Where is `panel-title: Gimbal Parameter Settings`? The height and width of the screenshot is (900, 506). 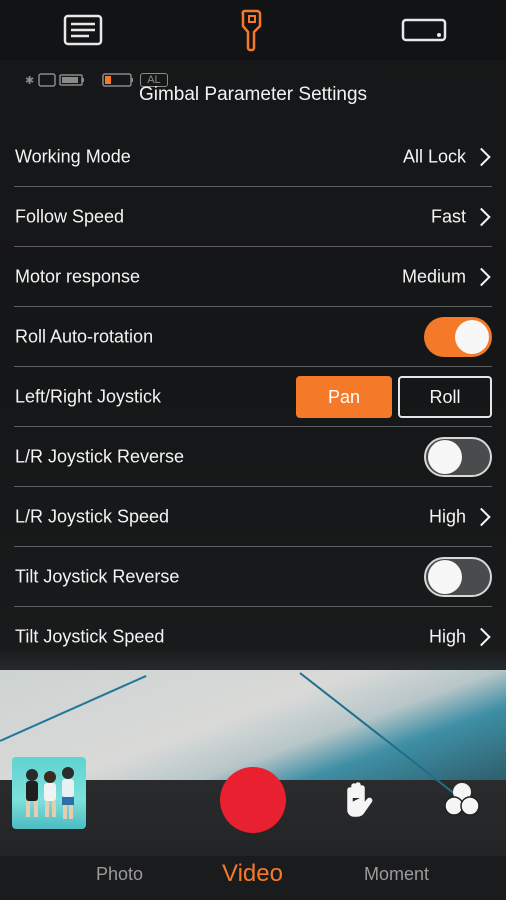 panel-title: Gimbal Parameter Settings is located at coordinates (253, 94).